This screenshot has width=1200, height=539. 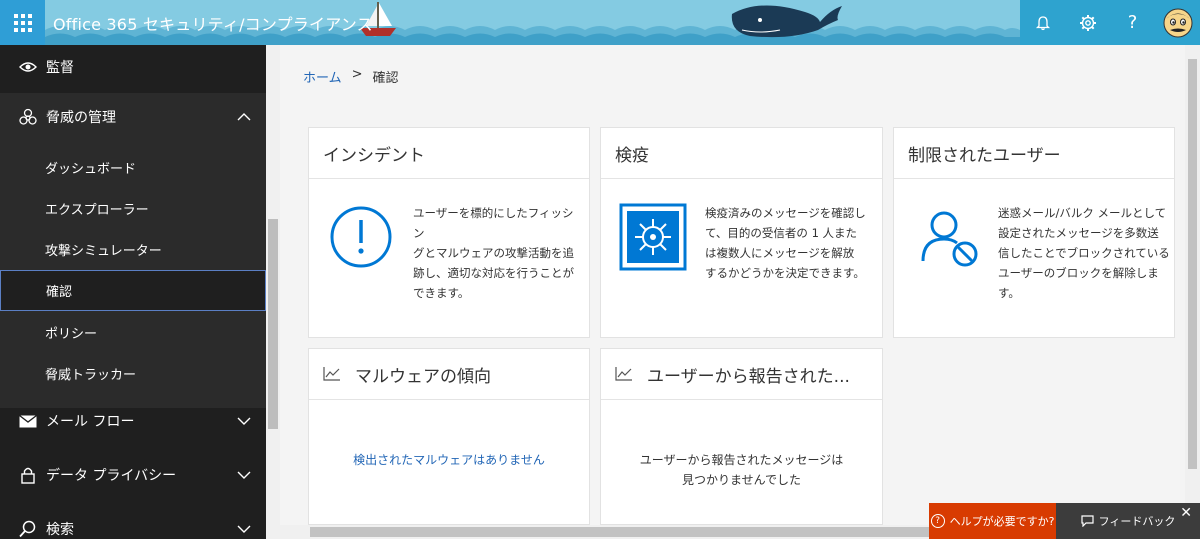 I want to click on main-vertical-scrollbar, so click(x=1192, y=285).